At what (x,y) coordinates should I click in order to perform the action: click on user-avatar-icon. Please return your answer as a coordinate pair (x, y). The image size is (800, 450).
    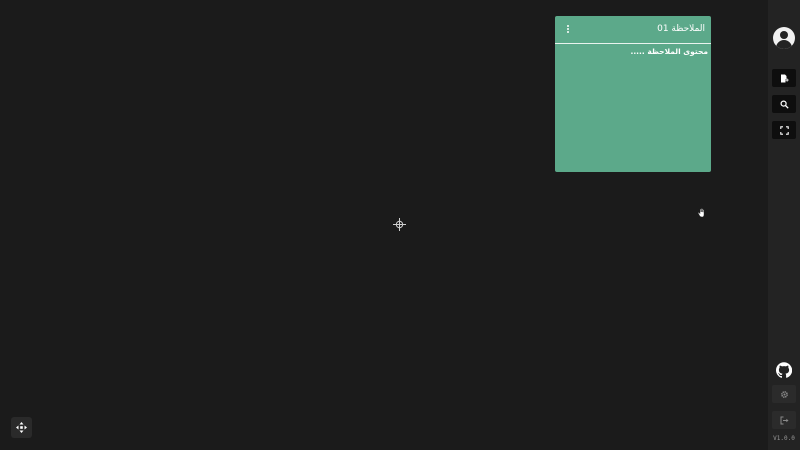
    Looking at the image, I should click on (784, 38).